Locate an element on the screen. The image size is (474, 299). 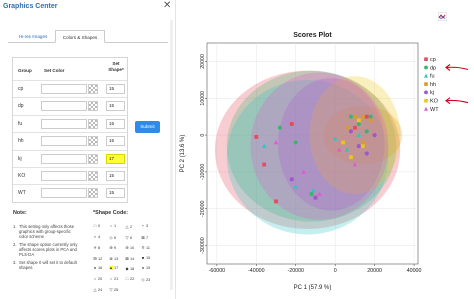
legend-label-cp: cp is located at coordinates (433, 60).